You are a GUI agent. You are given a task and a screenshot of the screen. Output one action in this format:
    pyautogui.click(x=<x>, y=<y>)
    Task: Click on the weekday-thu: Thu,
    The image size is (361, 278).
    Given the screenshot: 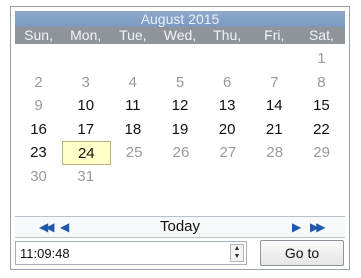 What is the action you would take?
    pyautogui.click(x=227, y=35)
    